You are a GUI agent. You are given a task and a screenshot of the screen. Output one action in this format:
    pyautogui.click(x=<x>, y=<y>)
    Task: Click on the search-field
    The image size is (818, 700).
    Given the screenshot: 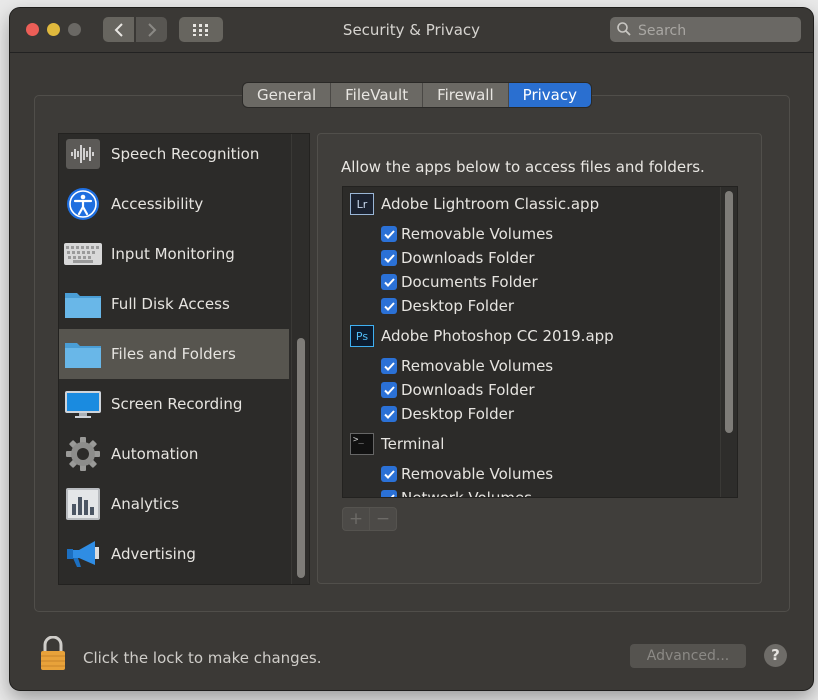 What is the action you would take?
    pyautogui.click(x=705, y=29)
    